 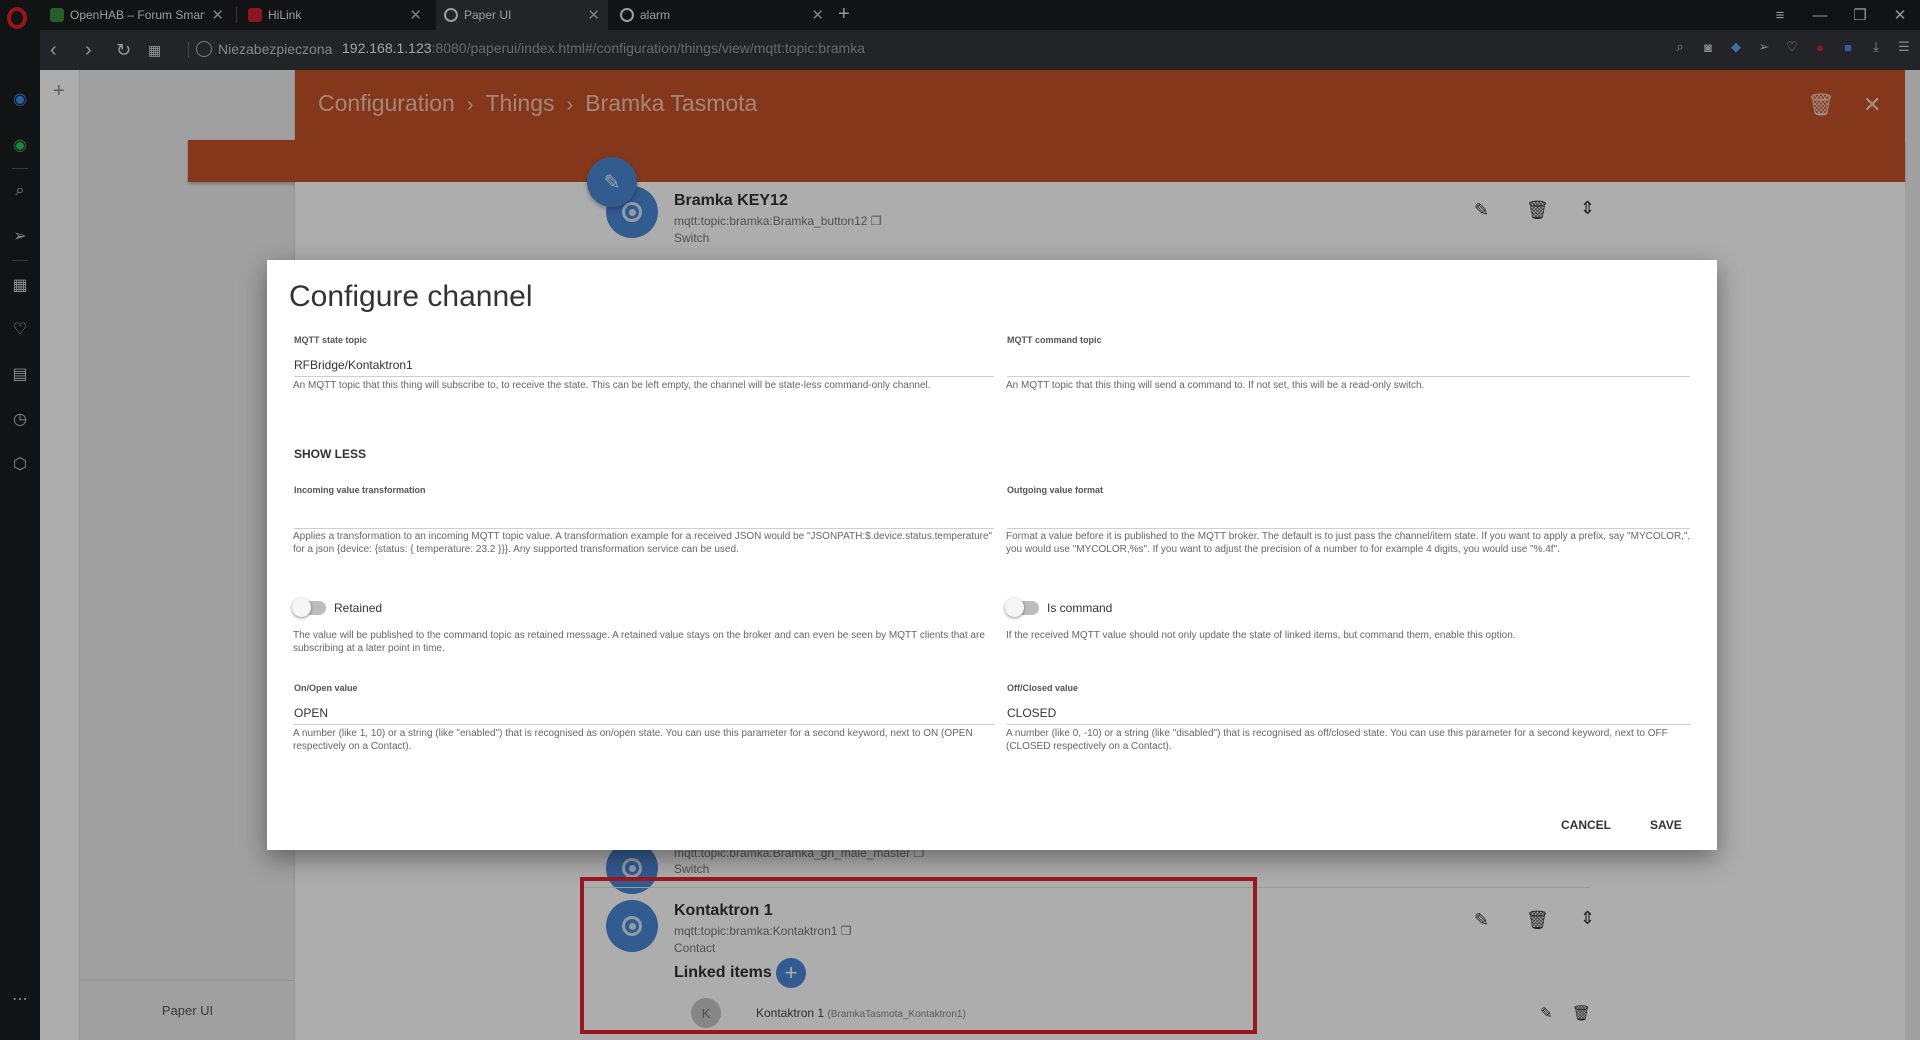 What do you see at coordinates (1055, 490) in the screenshot?
I see `outgoing-format-label: Outgoing value format` at bounding box center [1055, 490].